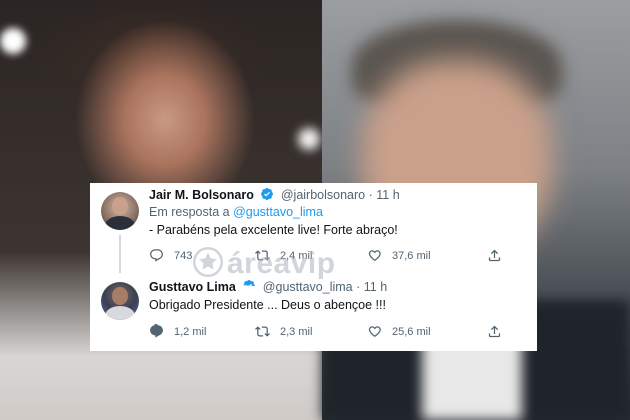 Image resolution: width=630 pixels, height=420 pixels. I want to click on retweet-count: 2,3 mil, so click(296, 331).